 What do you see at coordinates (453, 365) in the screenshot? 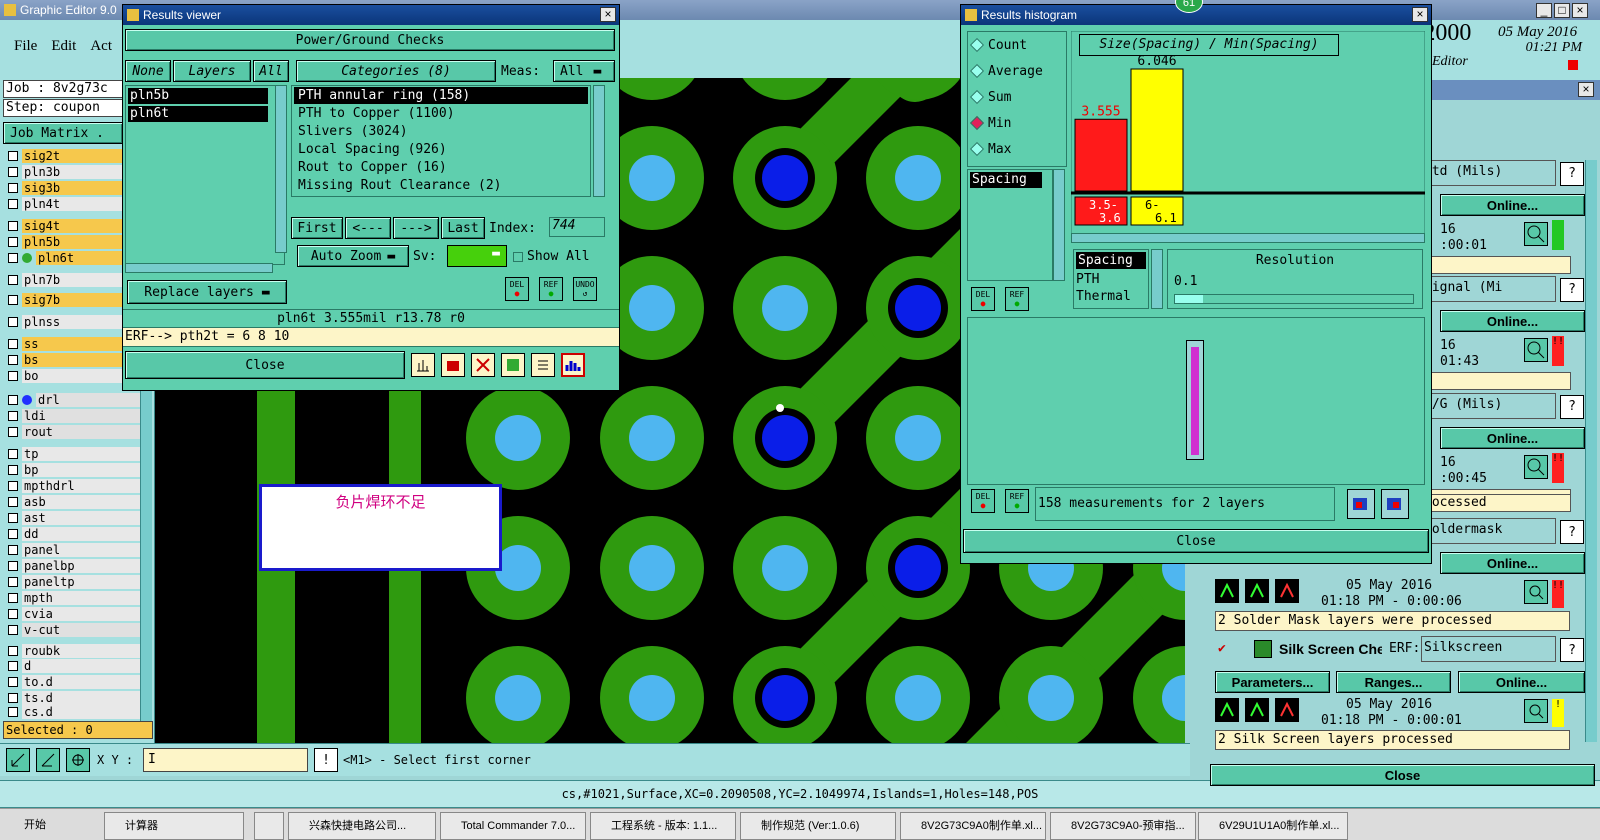
I see `export-icon` at bounding box center [453, 365].